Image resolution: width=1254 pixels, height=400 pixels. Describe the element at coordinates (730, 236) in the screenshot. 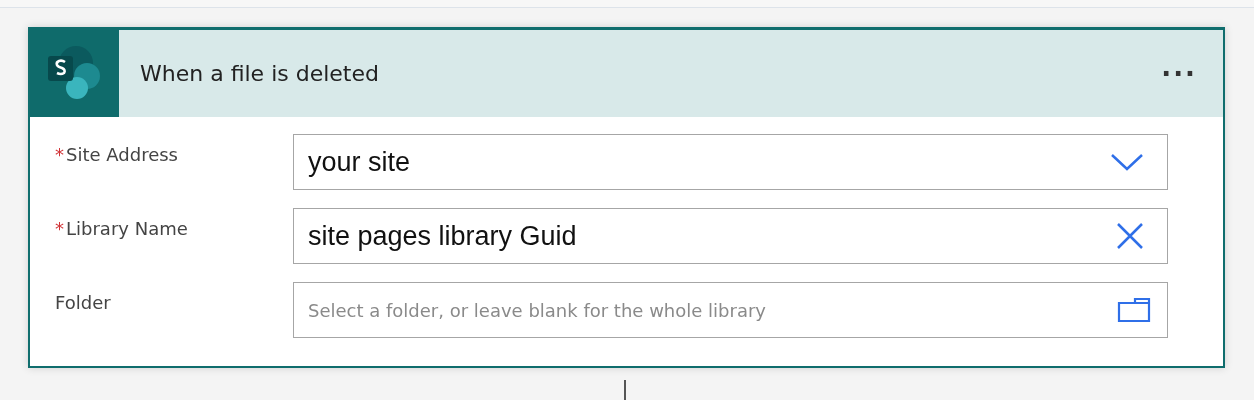

I see `input-field: site pages library Guid` at that location.